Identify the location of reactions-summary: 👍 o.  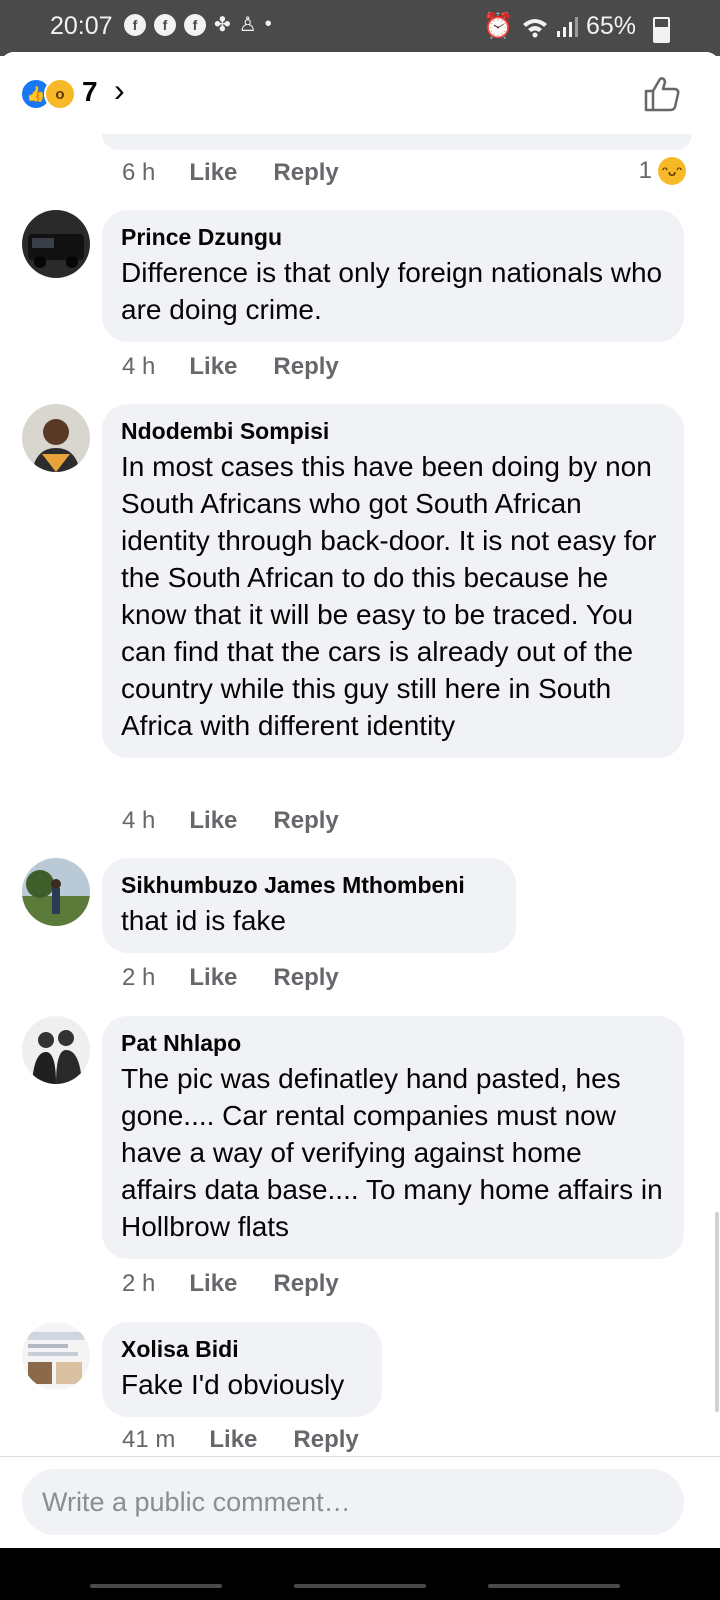
(48, 94).